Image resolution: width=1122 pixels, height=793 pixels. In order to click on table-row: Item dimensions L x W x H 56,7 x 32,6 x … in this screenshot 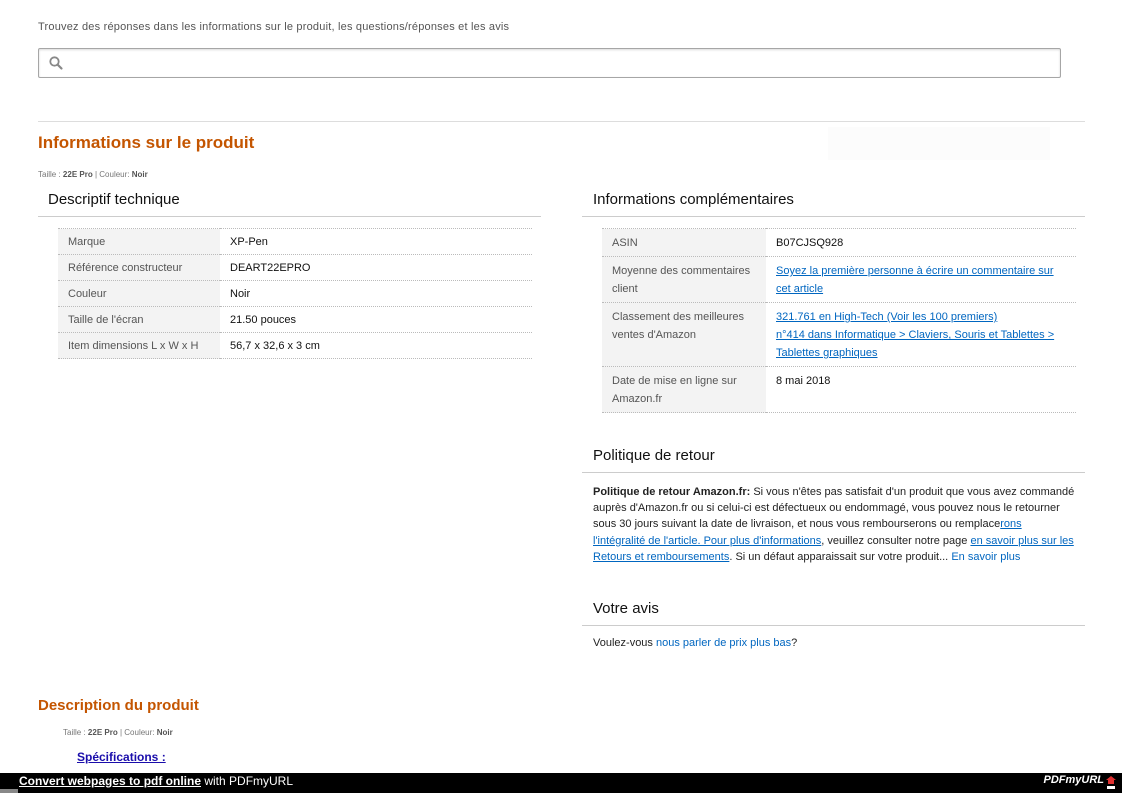, I will do `click(295, 345)`.